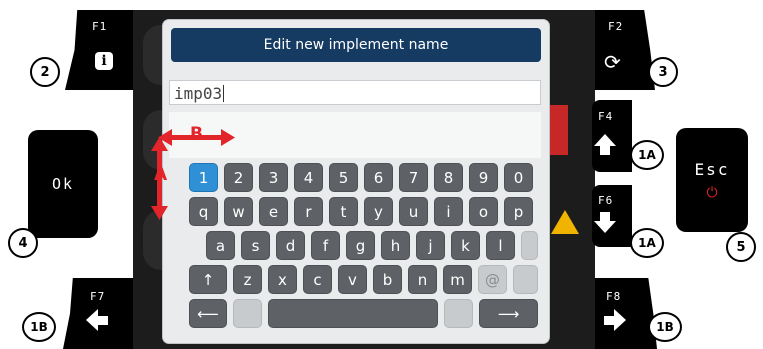 This screenshot has height=349, width=763. I want to click on key-5: 5, so click(343, 177).